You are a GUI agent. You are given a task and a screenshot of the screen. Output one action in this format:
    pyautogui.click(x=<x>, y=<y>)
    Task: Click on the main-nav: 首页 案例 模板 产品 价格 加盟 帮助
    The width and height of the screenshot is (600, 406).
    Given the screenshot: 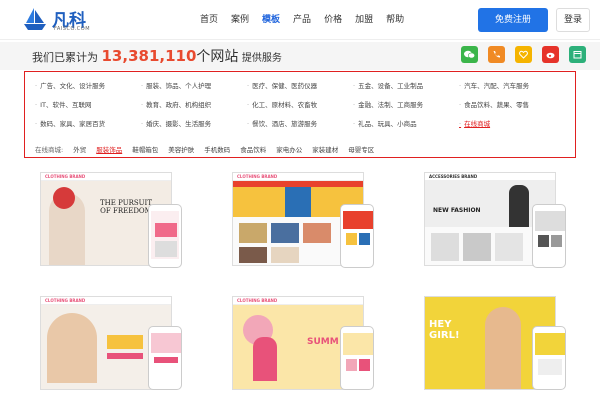 What is the action you would take?
    pyautogui.click(x=308, y=18)
    